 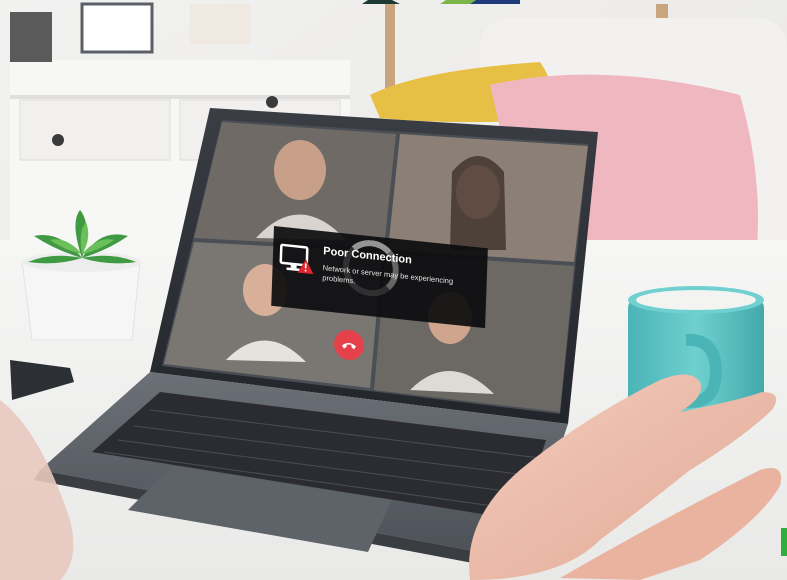 I want to click on end-call-button, so click(x=349, y=345).